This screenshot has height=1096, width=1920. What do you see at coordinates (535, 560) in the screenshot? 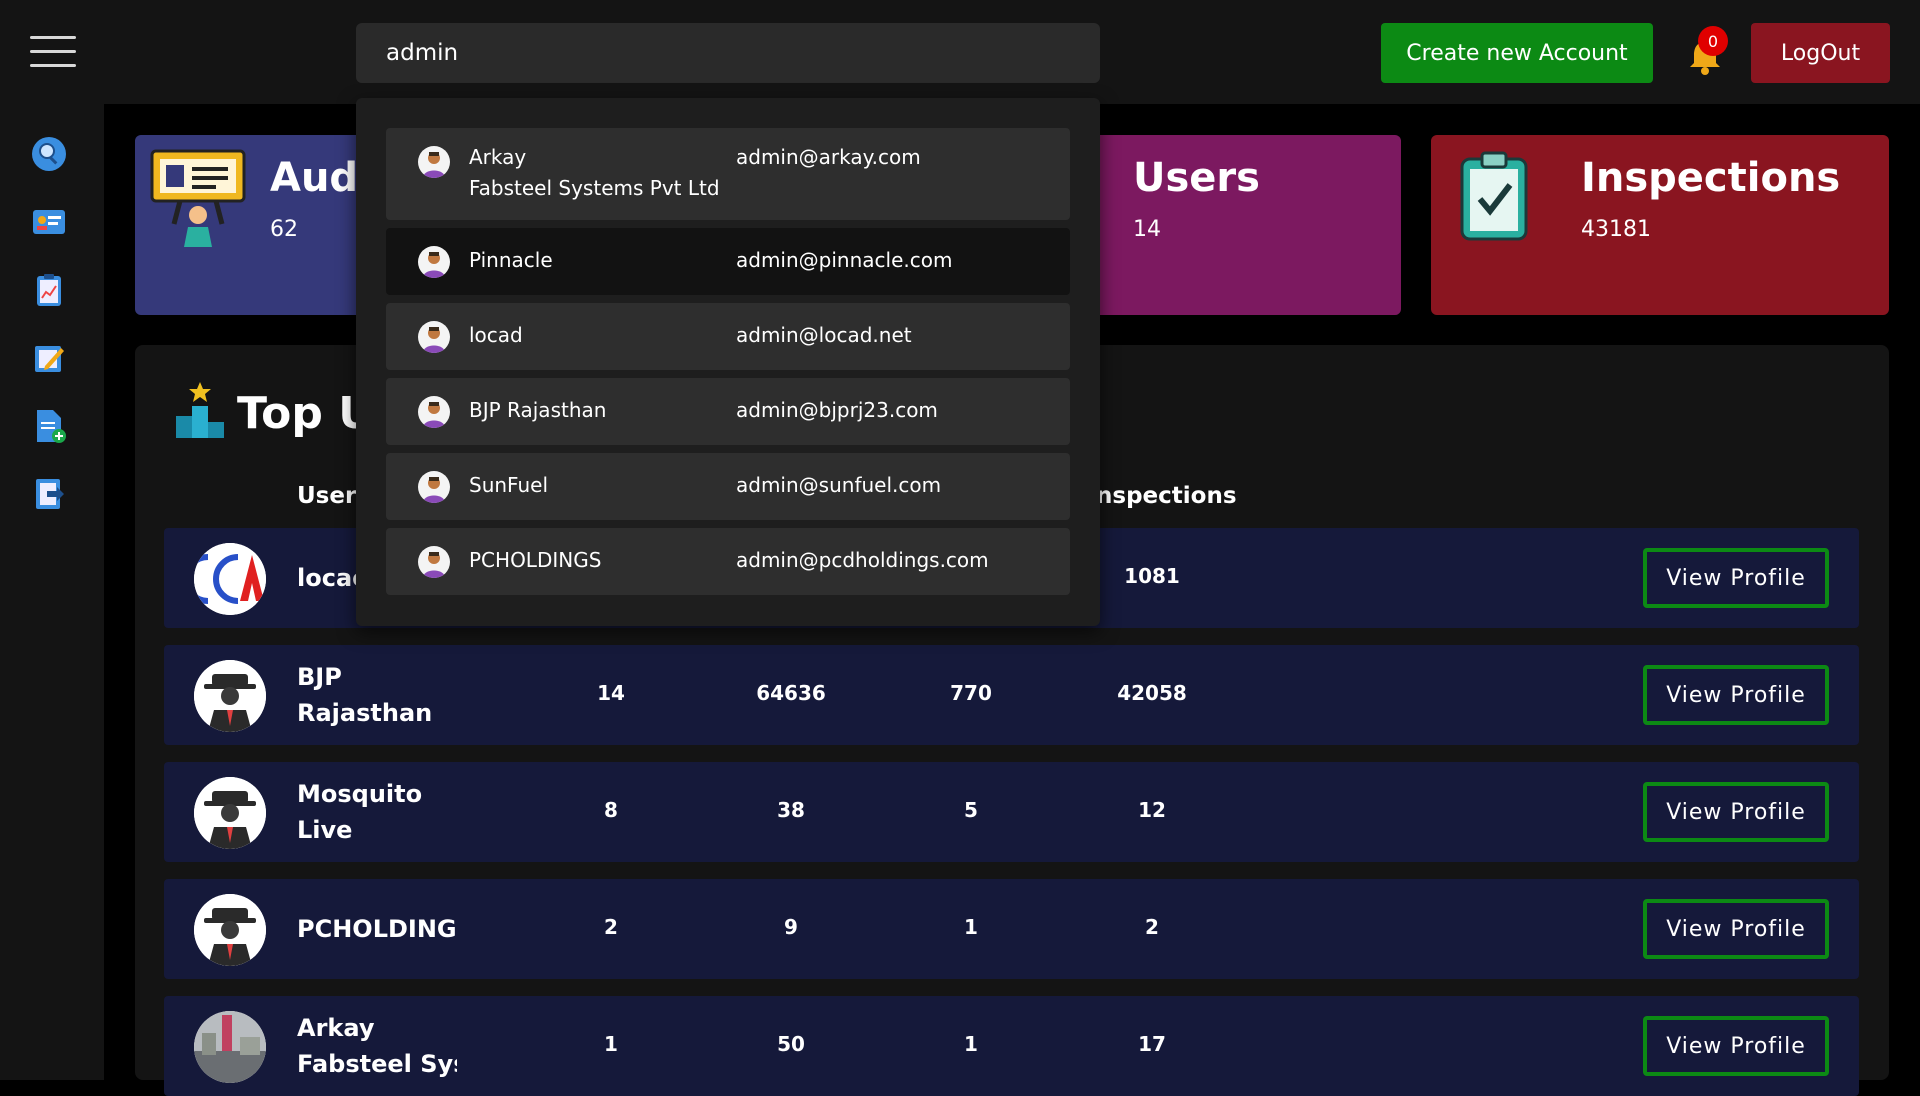
I see `result-name: PCHOLDINGS` at bounding box center [535, 560].